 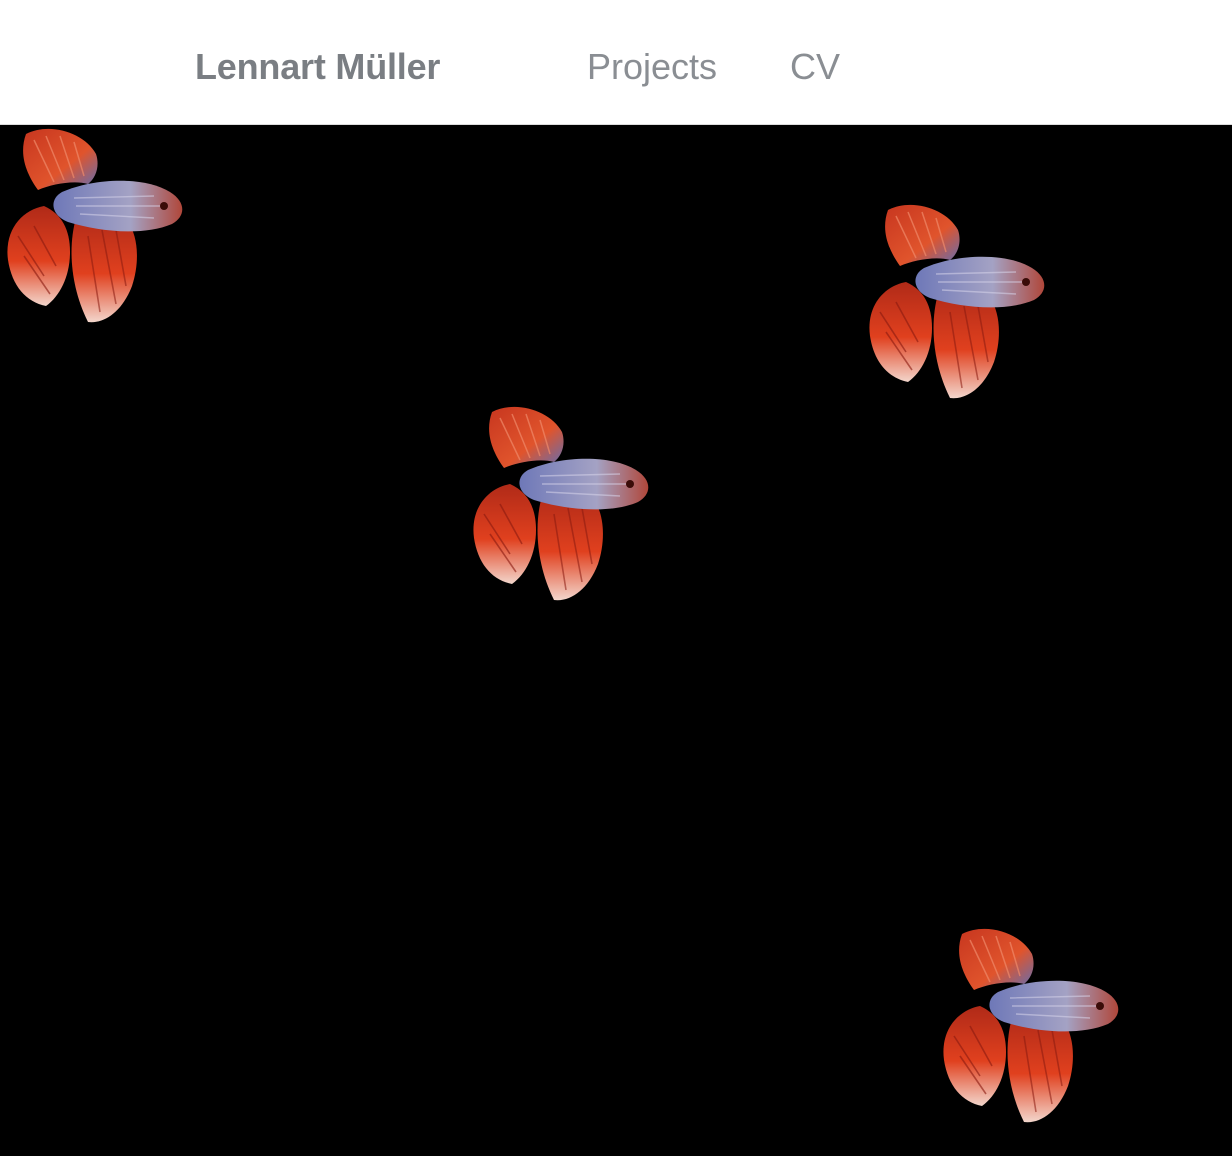 What do you see at coordinates (317, 67) in the screenshot?
I see `site-title-link: Lennart Müller` at bounding box center [317, 67].